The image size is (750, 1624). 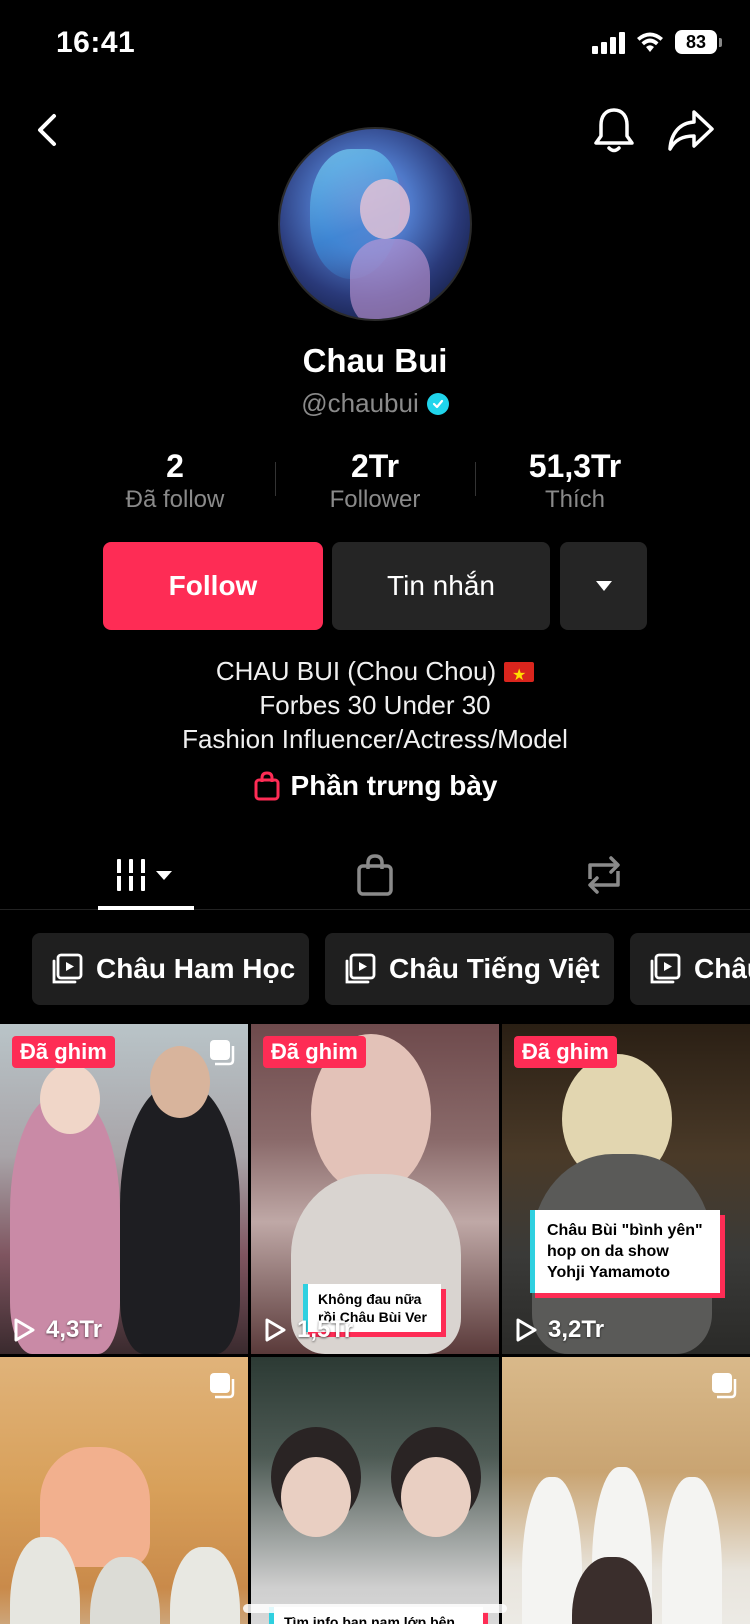 I want to click on playlist-chip: Châu Tiếng Việt, so click(x=469, y=969).